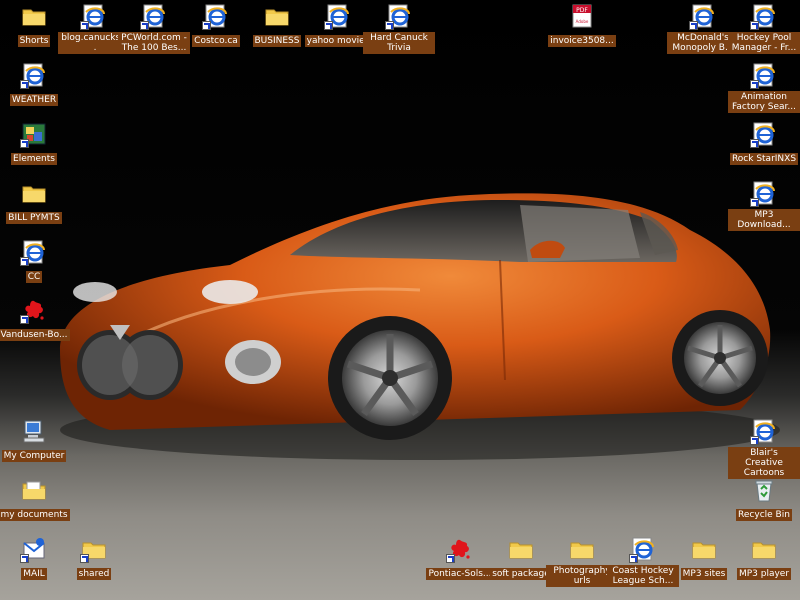  Describe the element at coordinates (33, 550) in the screenshot. I see `mail-shortcut-icon` at that location.